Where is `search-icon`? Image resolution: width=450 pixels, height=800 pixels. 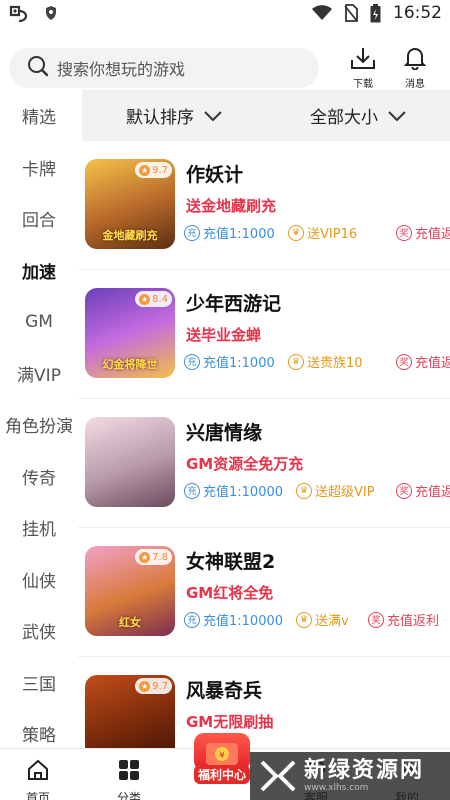 search-icon is located at coordinates (38, 68).